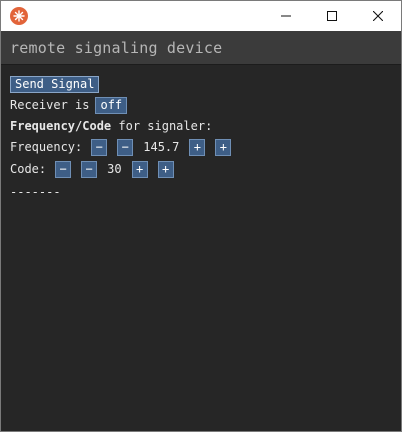  I want to click on signal-output-text: -------, so click(35, 192).